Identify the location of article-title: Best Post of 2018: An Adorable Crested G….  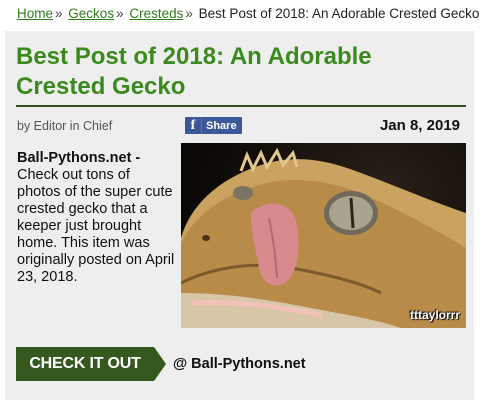
(194, 71).